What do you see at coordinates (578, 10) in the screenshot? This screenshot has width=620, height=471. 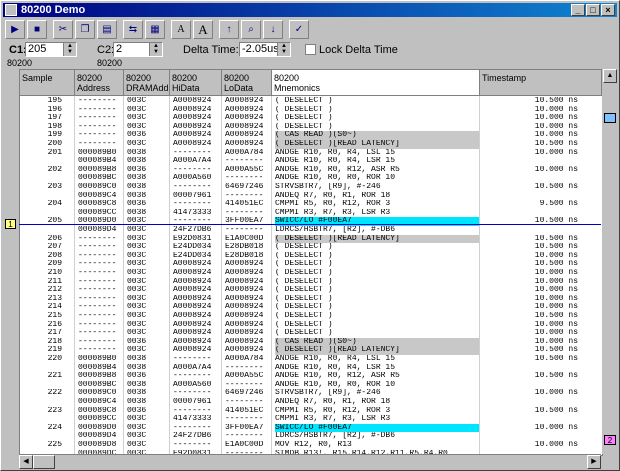 I see `minimize-button: _` at bounding box center [578, 10].